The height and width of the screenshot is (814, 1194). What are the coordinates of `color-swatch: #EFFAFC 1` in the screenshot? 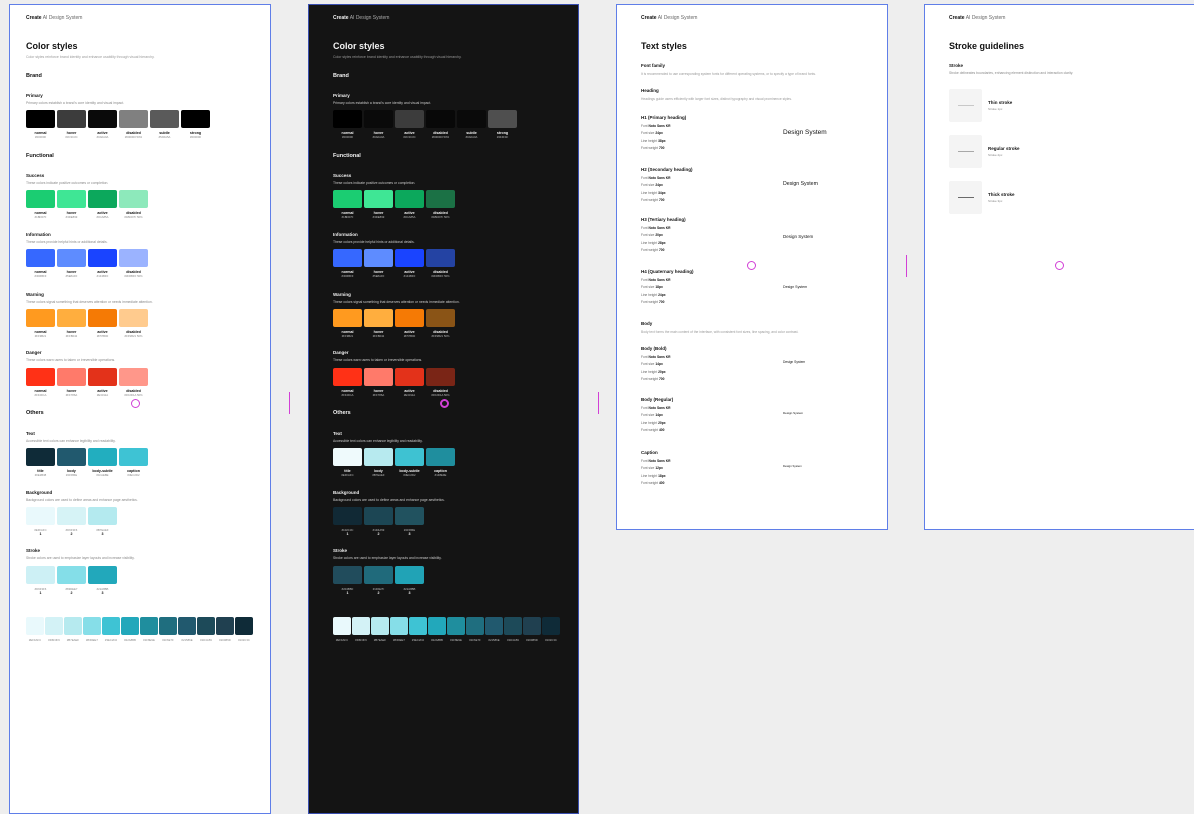 It's located at (40, 521).